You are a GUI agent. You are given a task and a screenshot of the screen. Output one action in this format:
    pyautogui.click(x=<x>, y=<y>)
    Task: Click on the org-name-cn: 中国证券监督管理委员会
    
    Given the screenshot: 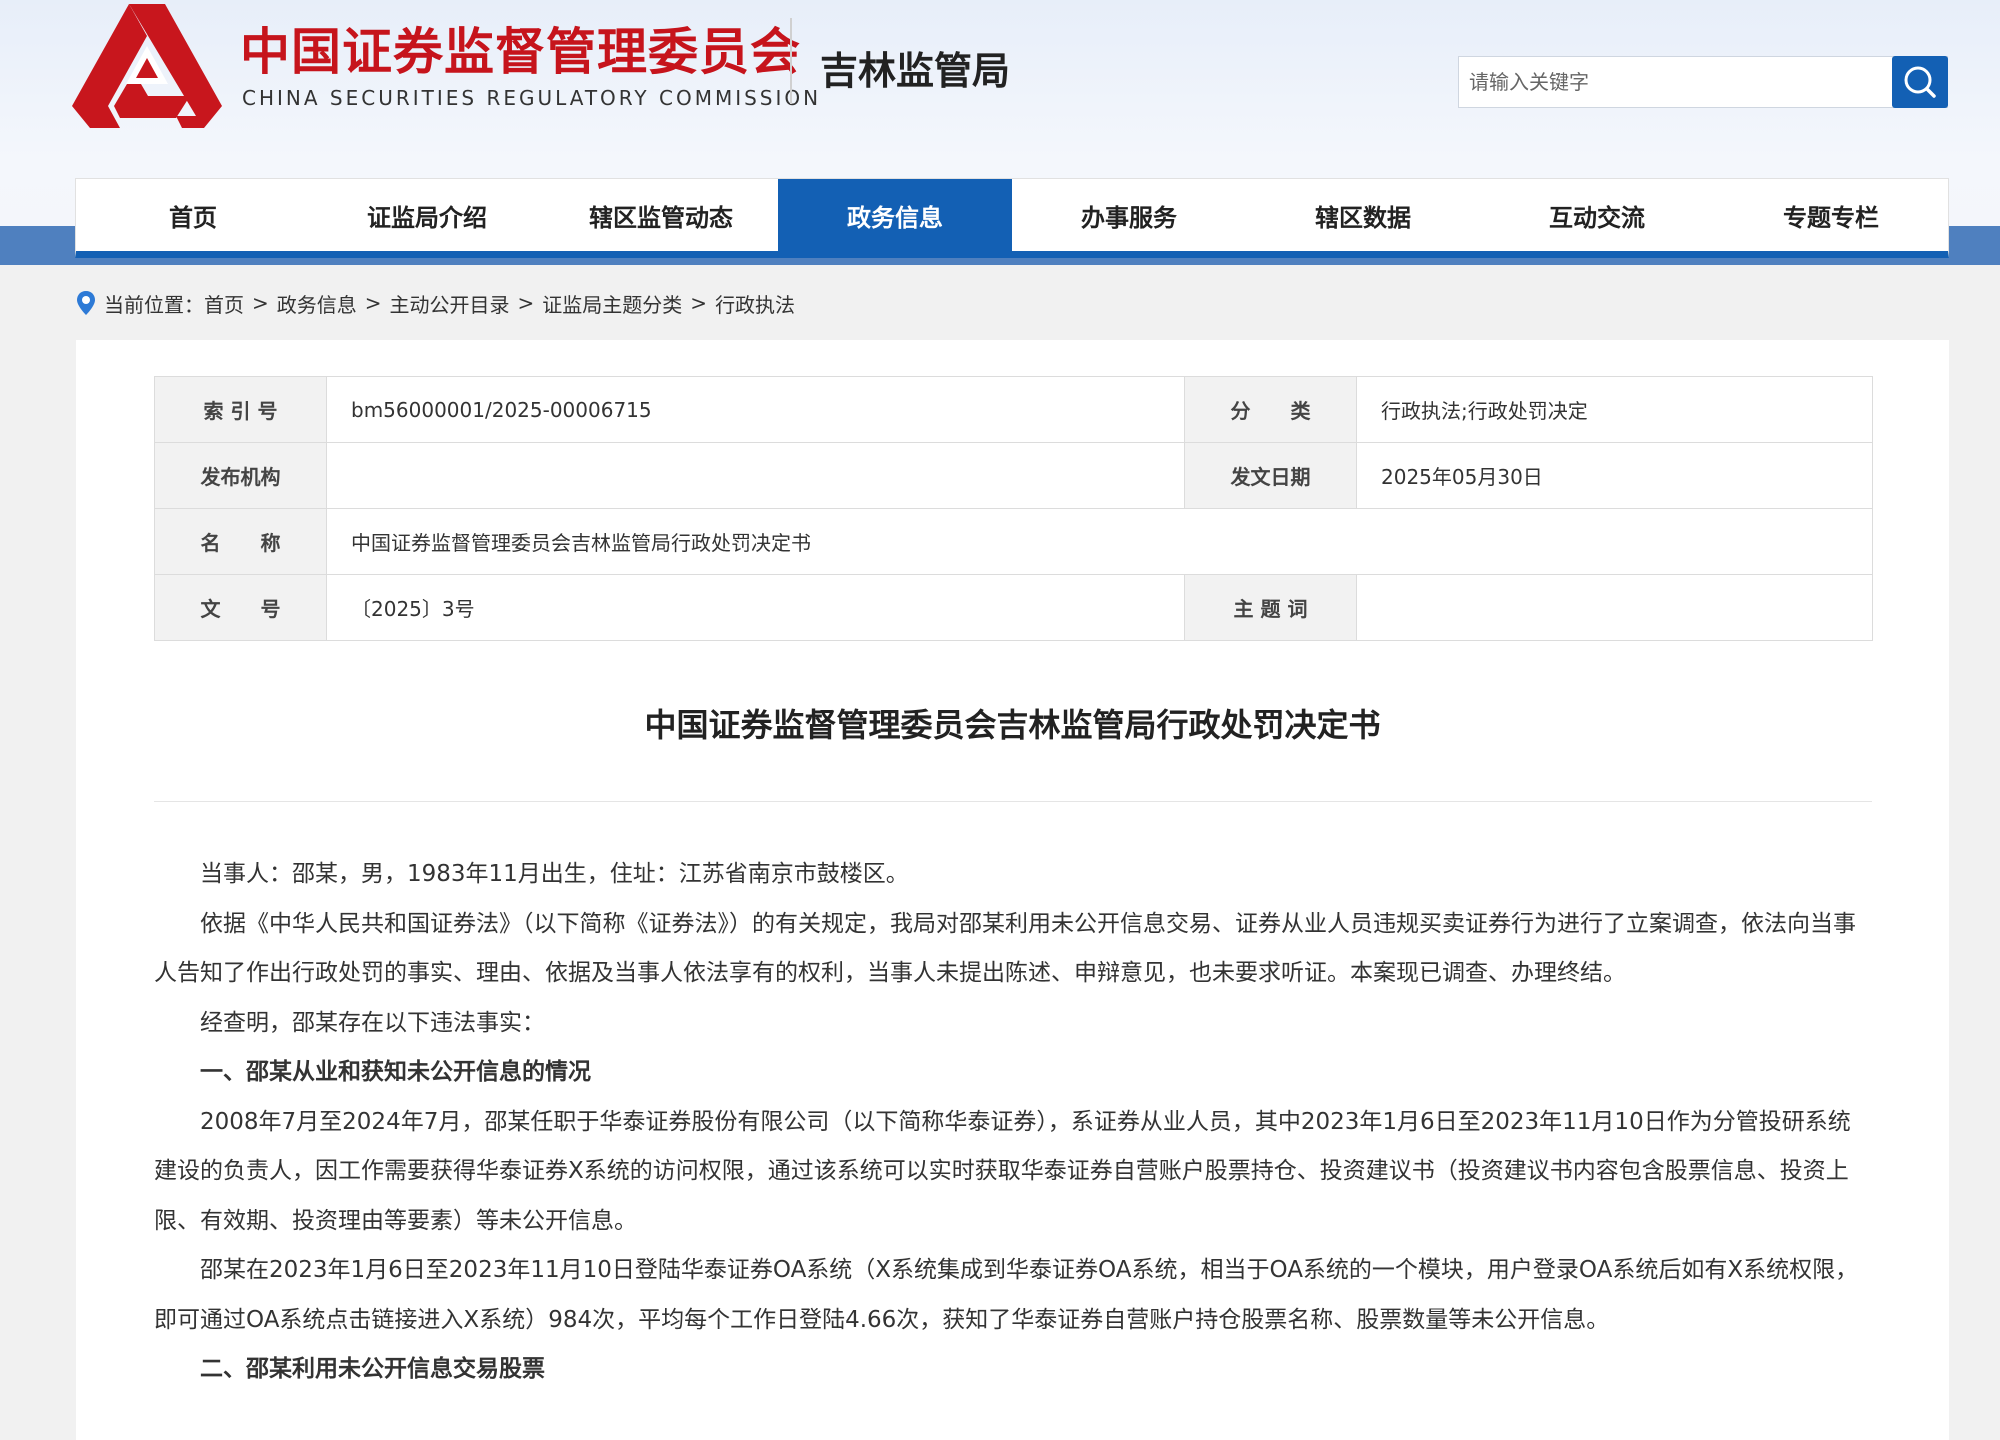 What is the action you would take?
    pyautogui.click(x=520, y=52)
    